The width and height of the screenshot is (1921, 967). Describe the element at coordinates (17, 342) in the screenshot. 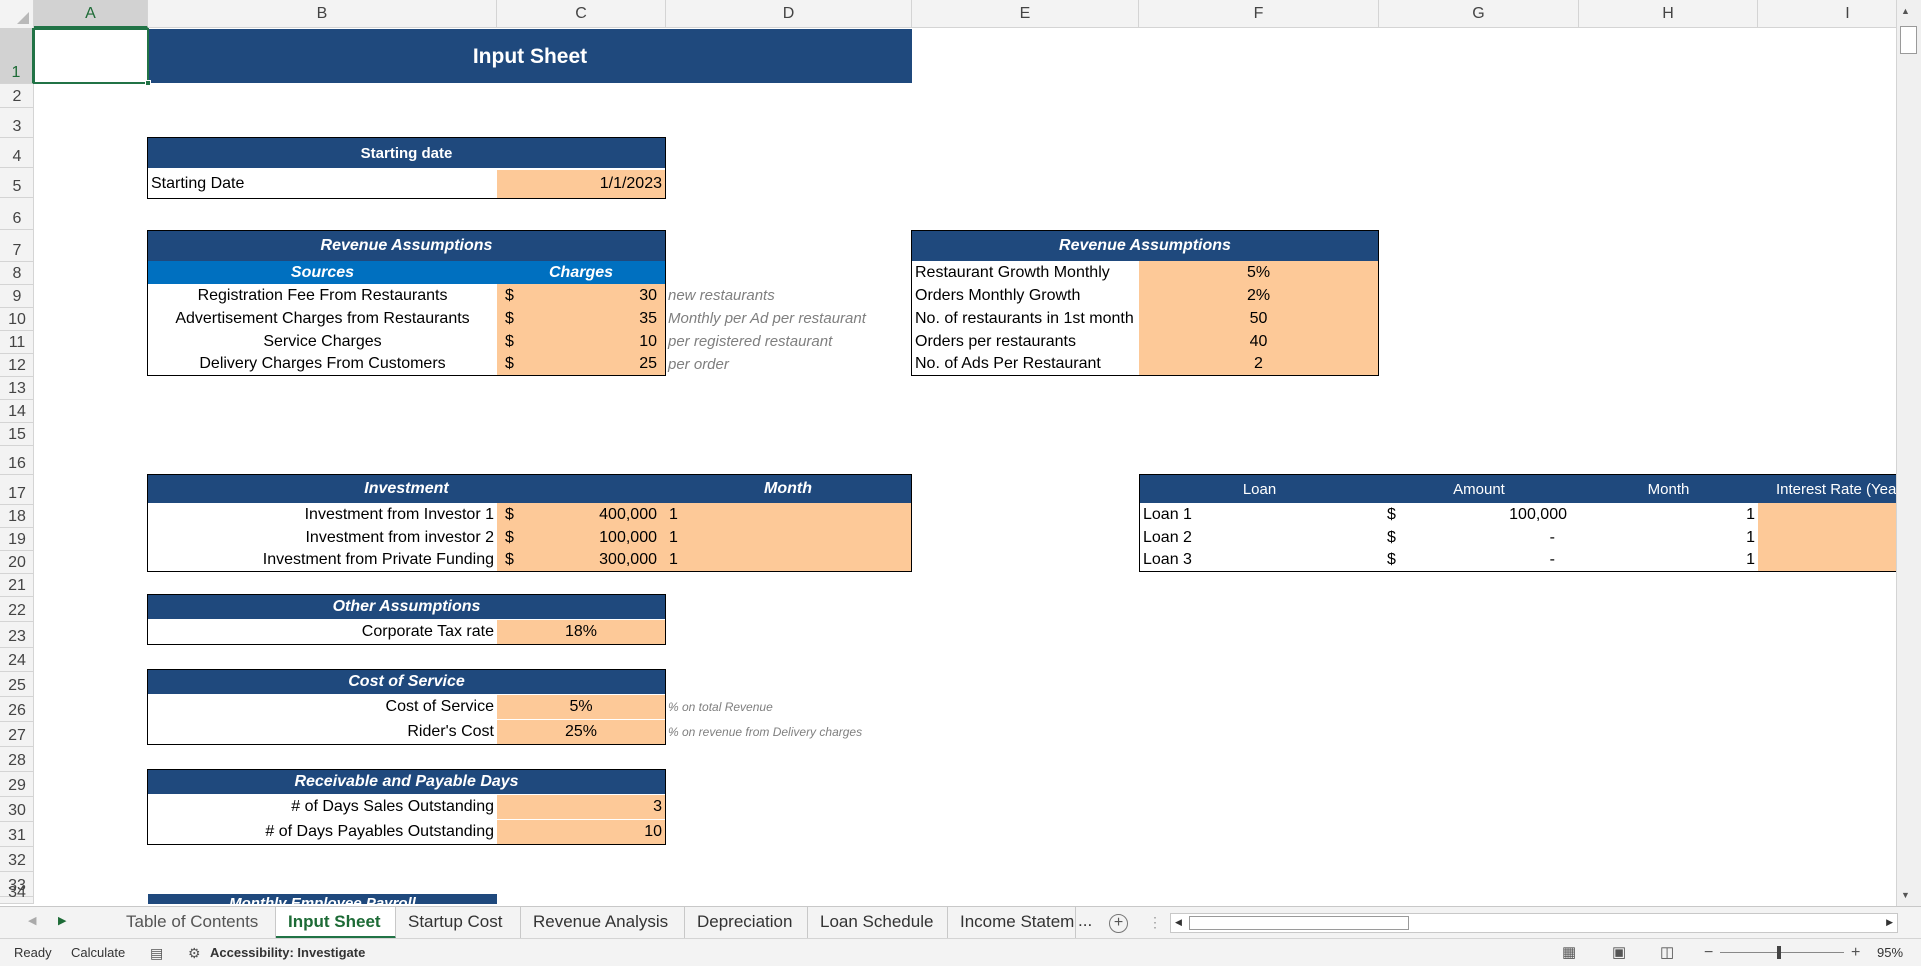

I see `row-header: 11` at that location.